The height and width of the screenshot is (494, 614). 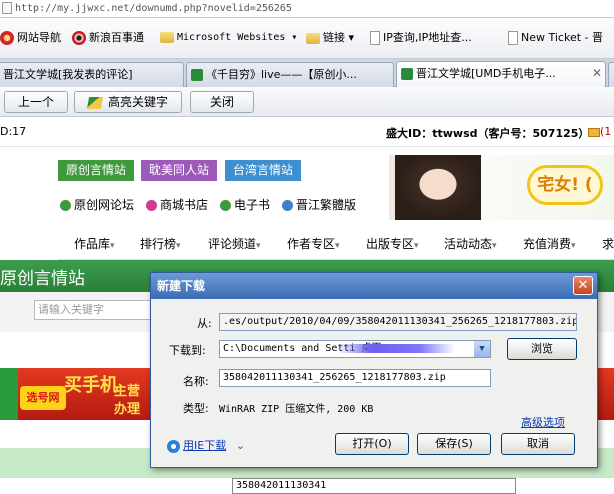 I want to click on open-button: 打开(O), so click(x=372, y=444).